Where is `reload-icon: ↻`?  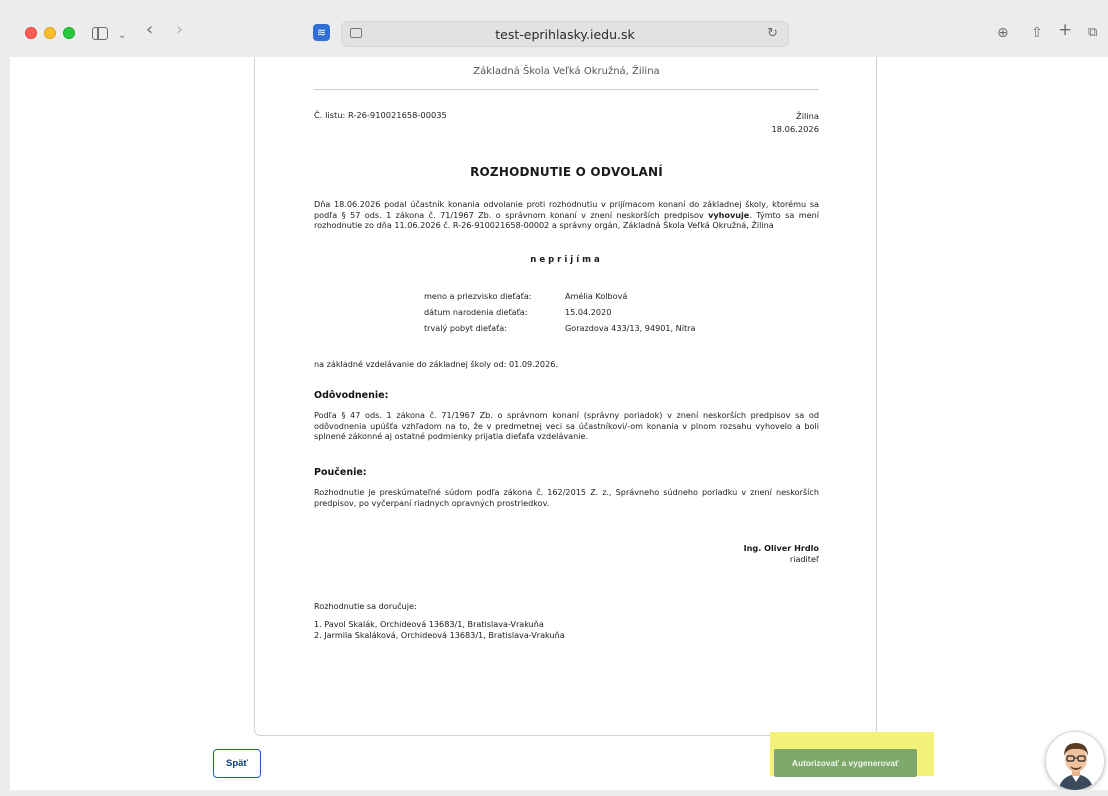 reload-icon: ↻ is located at coordinates (772, 33).